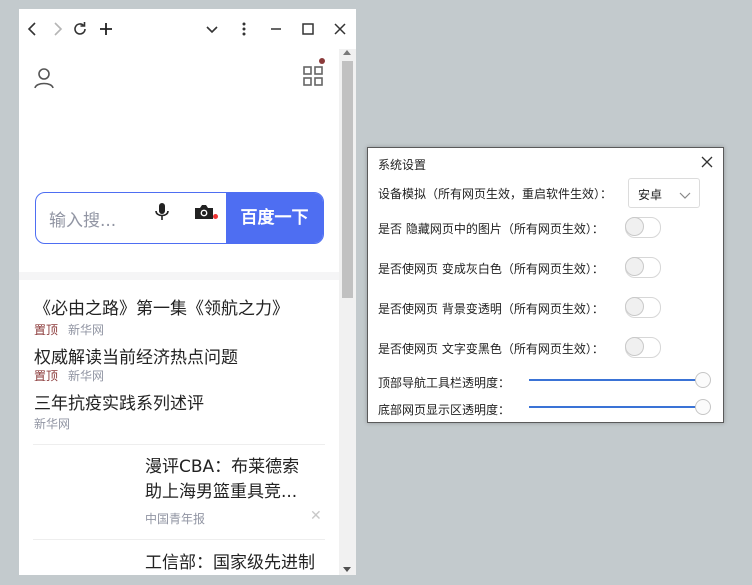 The image size is (752, 585). I want to click on hide-images-label: 是否 隐藏网页中的图片（所有网页生效）：, so click(491, 229).